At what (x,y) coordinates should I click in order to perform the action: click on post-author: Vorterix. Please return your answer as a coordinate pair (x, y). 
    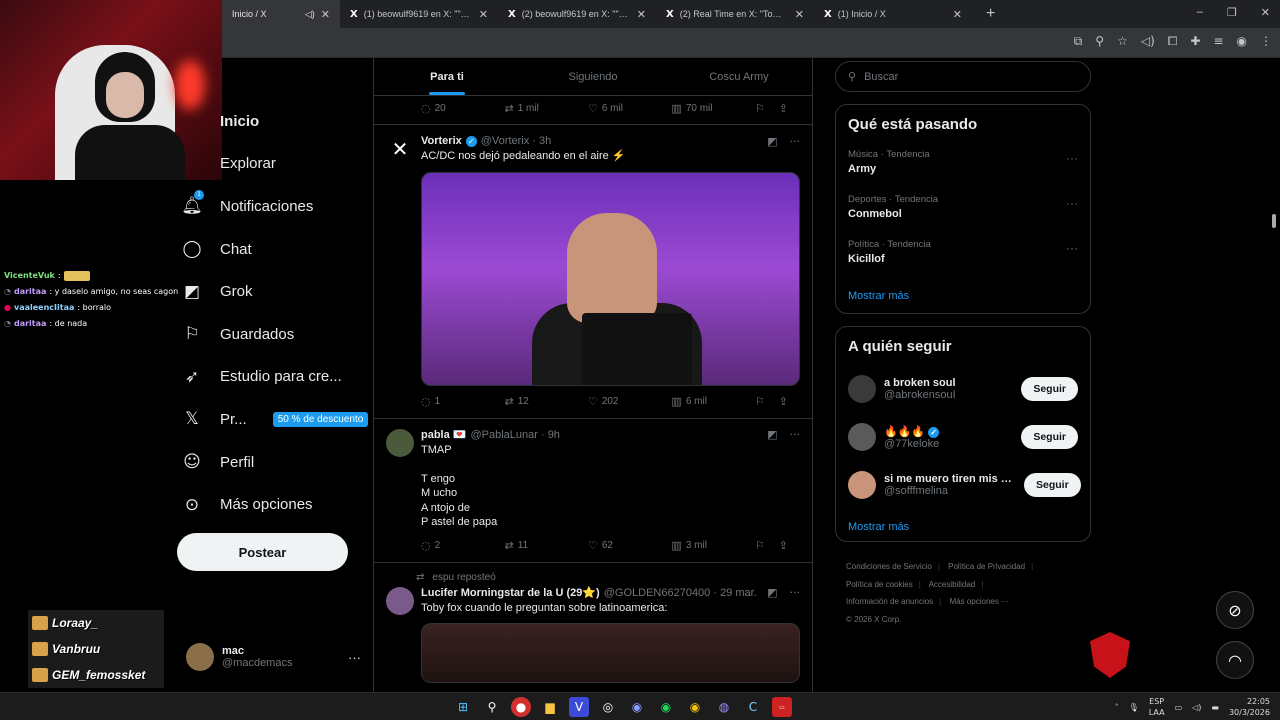
    Looking at the image, I should click on (441, 141).